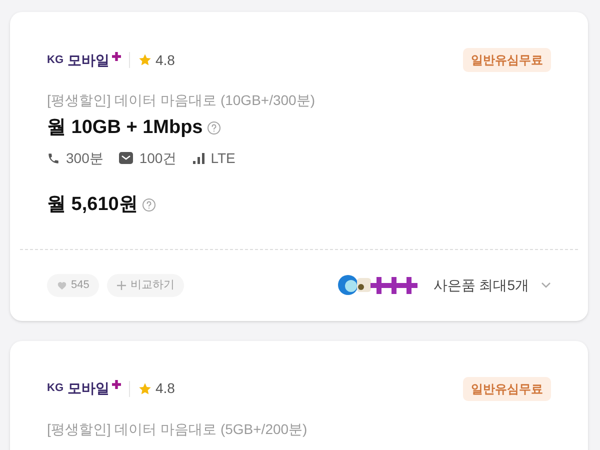  I want to click on gift-text: 사은품 최대5개, so click(481, 285).